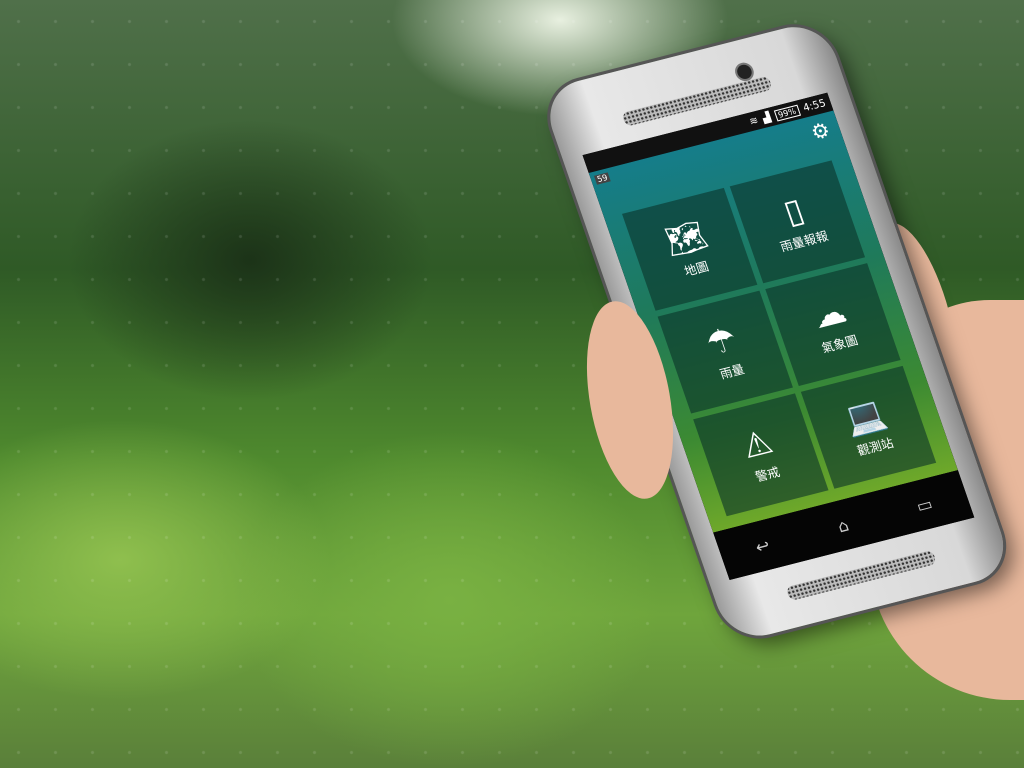  I want to click on recents-button: ▭, so click(924, 504).